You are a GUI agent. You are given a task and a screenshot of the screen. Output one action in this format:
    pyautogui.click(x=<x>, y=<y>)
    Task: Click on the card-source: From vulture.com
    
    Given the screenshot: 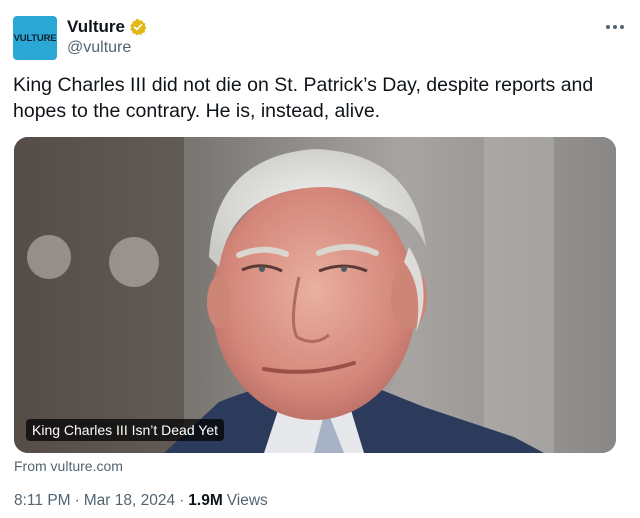 What is the action you would take?
    pyautogui.click(x=68, y=466)
    